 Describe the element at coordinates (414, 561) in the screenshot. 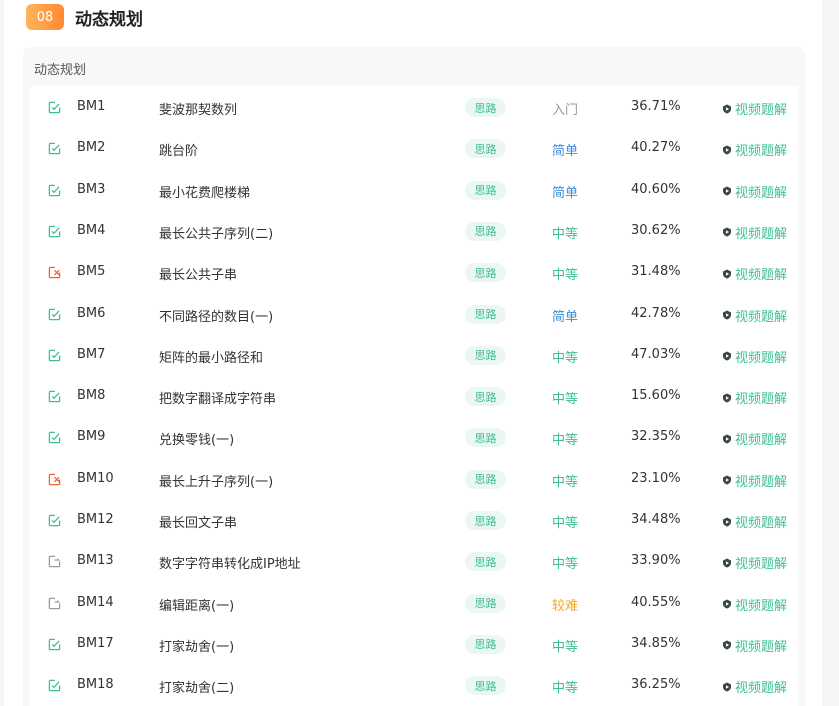

I see `problem-row: BM13 数字字符串转化成IP地址 思路 中等 33.90% 视频题解` at that location.